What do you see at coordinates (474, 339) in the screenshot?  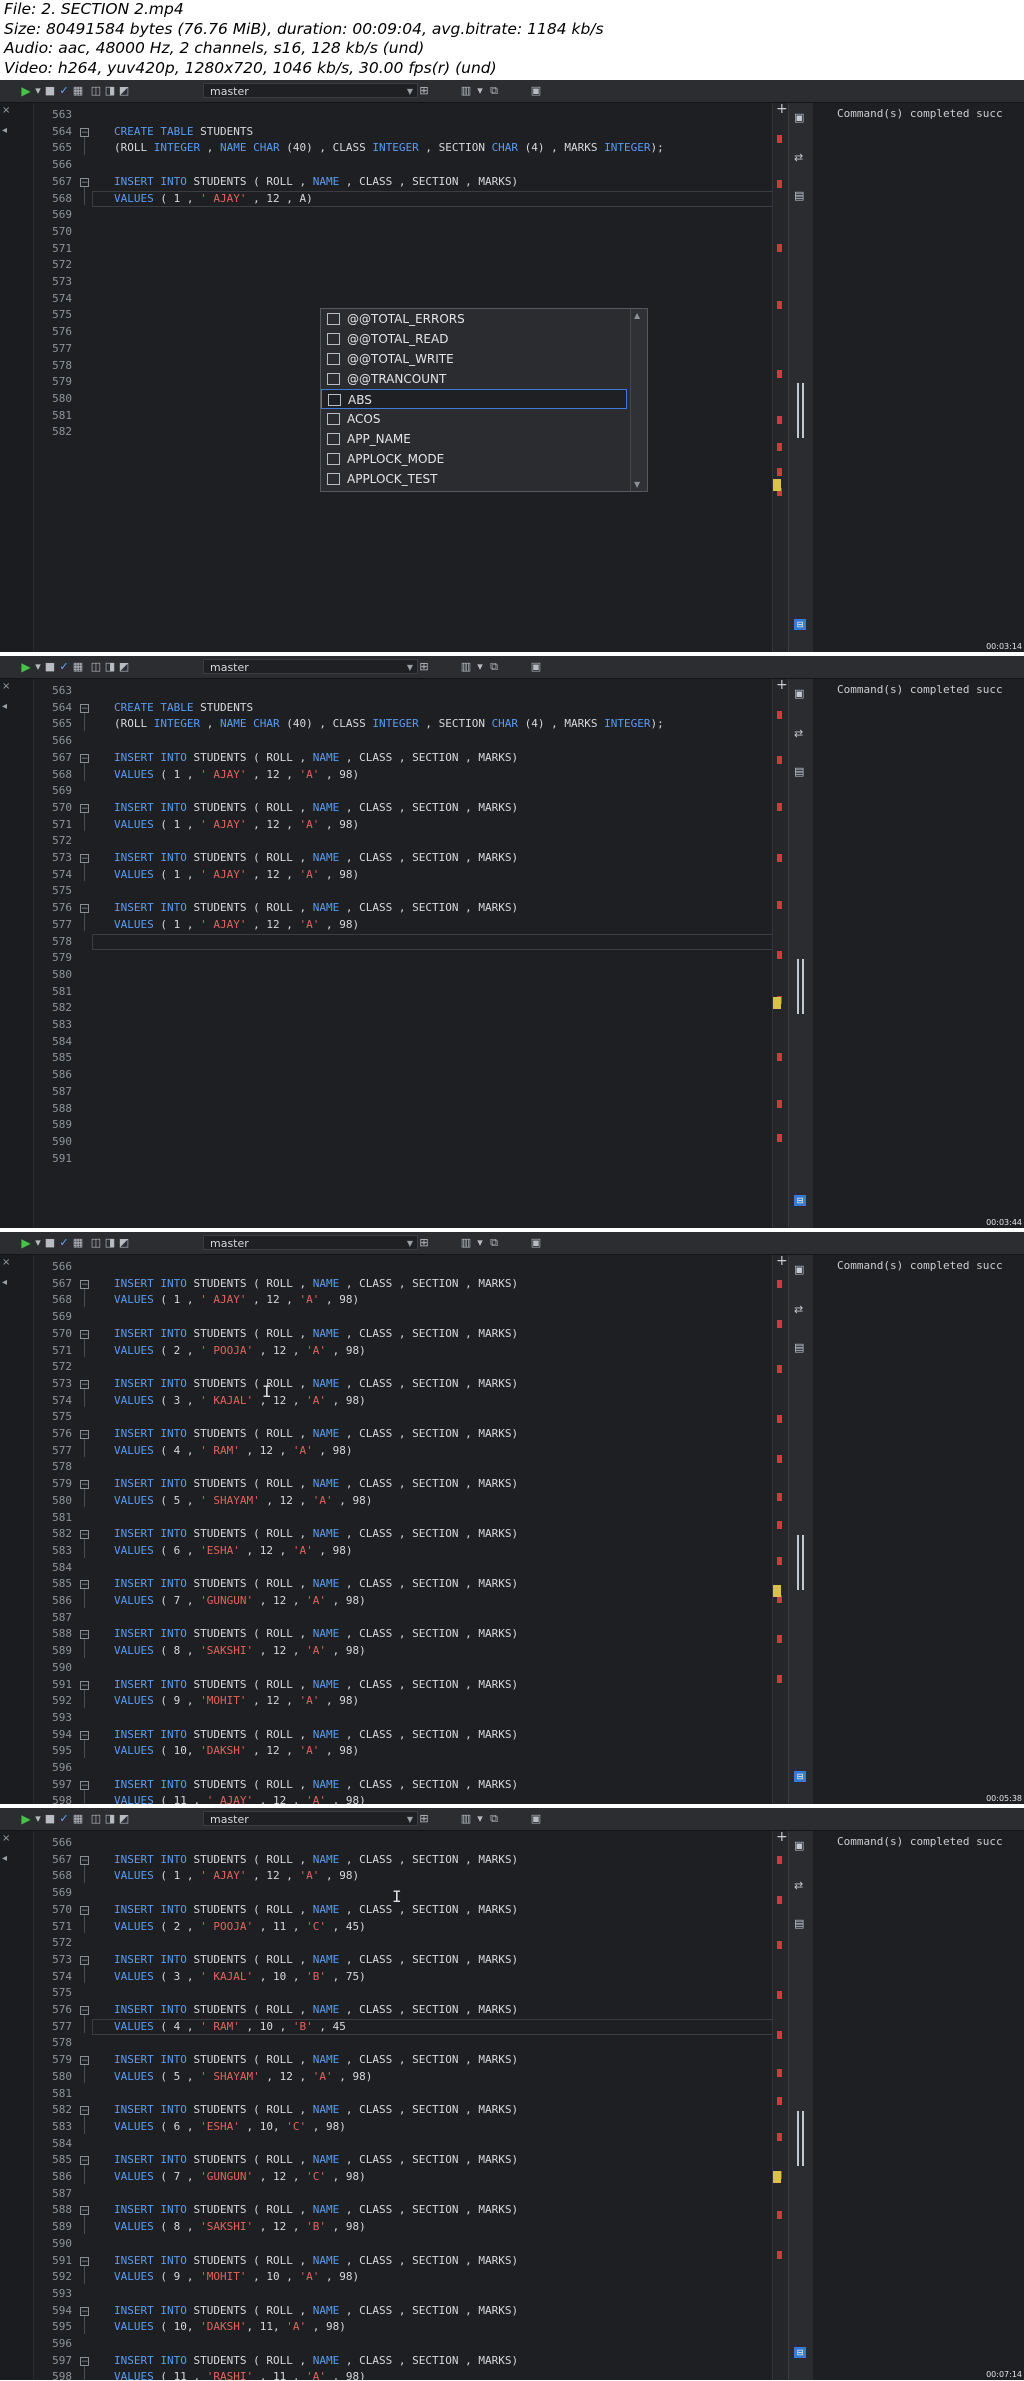 I see `autocomplete-item: @@TOTAL_READ` at bounding box center [474, 339].